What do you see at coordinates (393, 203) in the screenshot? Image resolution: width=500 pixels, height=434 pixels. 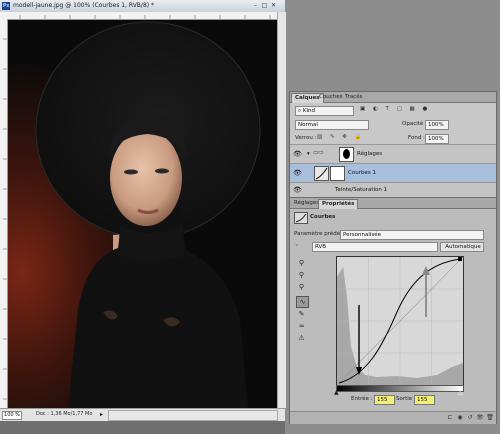 I see `properties-panel-tabs: Réglages Propriétés` at bounding box center [393, 203].